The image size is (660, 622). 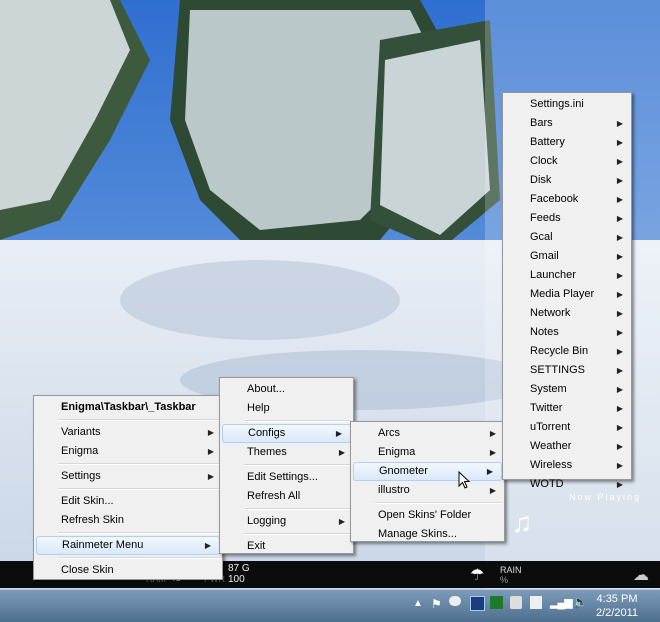 I want to click on menu-item-open-skins-folder: Open Skins' Folder, so click(x=427, y=515).